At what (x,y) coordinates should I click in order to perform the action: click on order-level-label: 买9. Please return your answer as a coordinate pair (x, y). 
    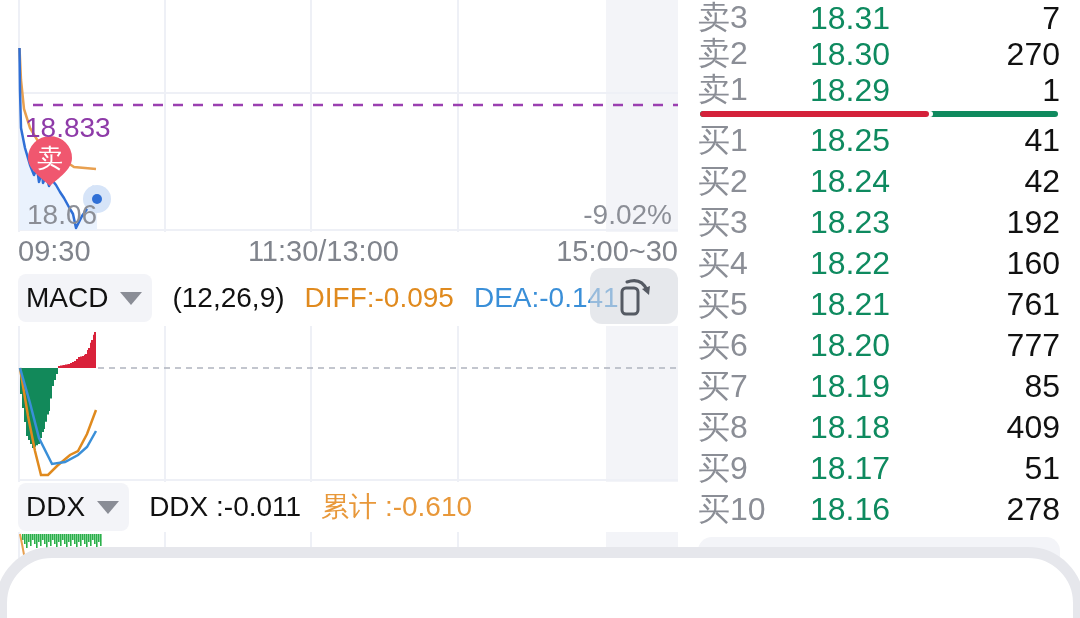
    Looking at the image, I should click on (723, 468).